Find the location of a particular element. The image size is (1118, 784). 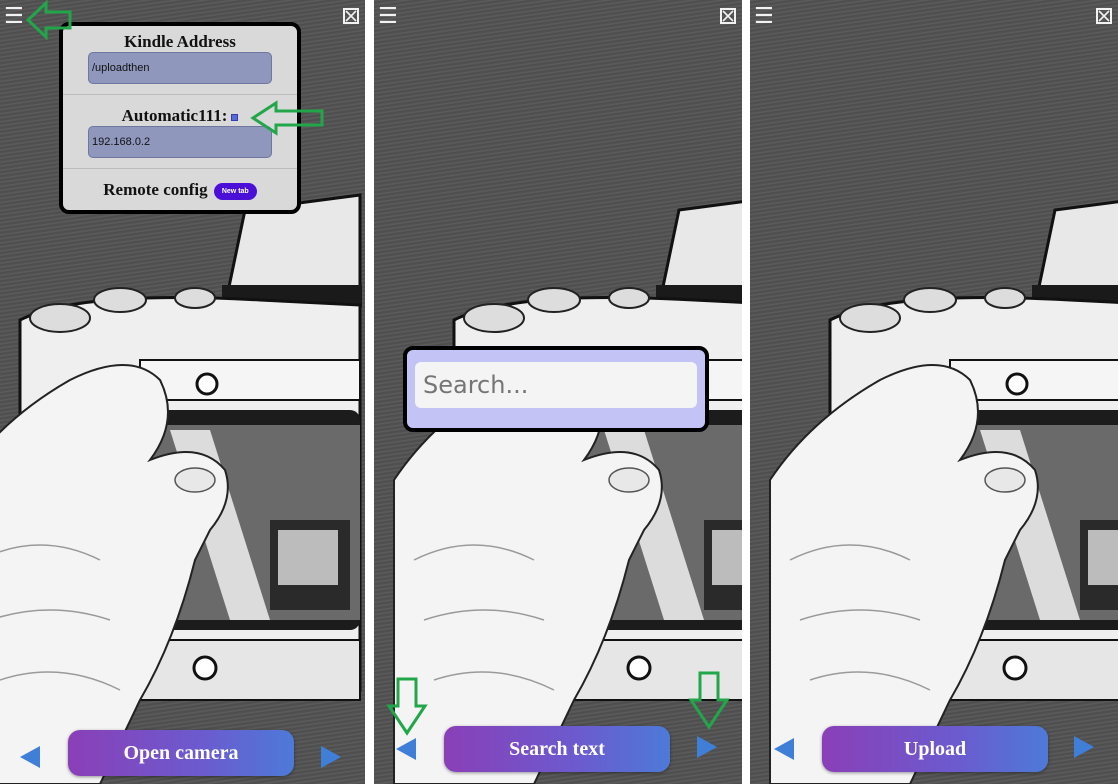

automatic111-address-input is located at coordinates (180, 142).